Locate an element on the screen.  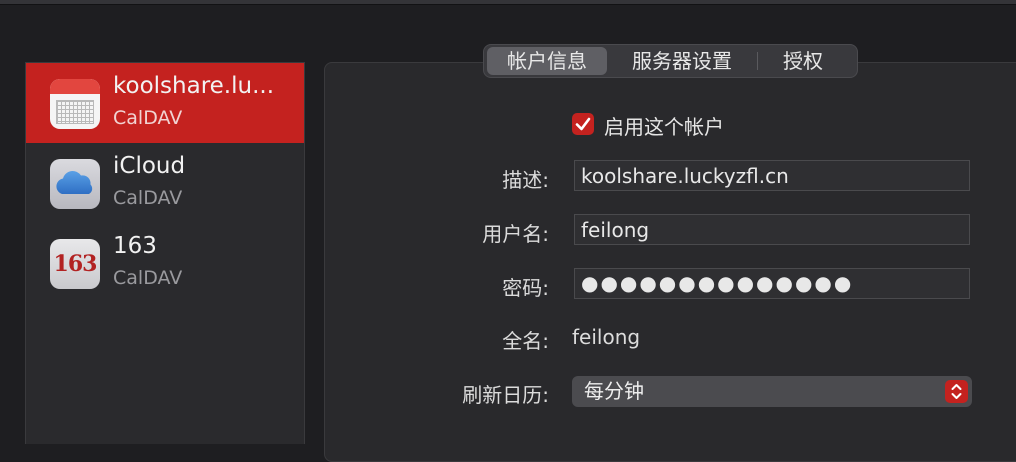
username-label: 用户名: is located at coordinates (515, 234).